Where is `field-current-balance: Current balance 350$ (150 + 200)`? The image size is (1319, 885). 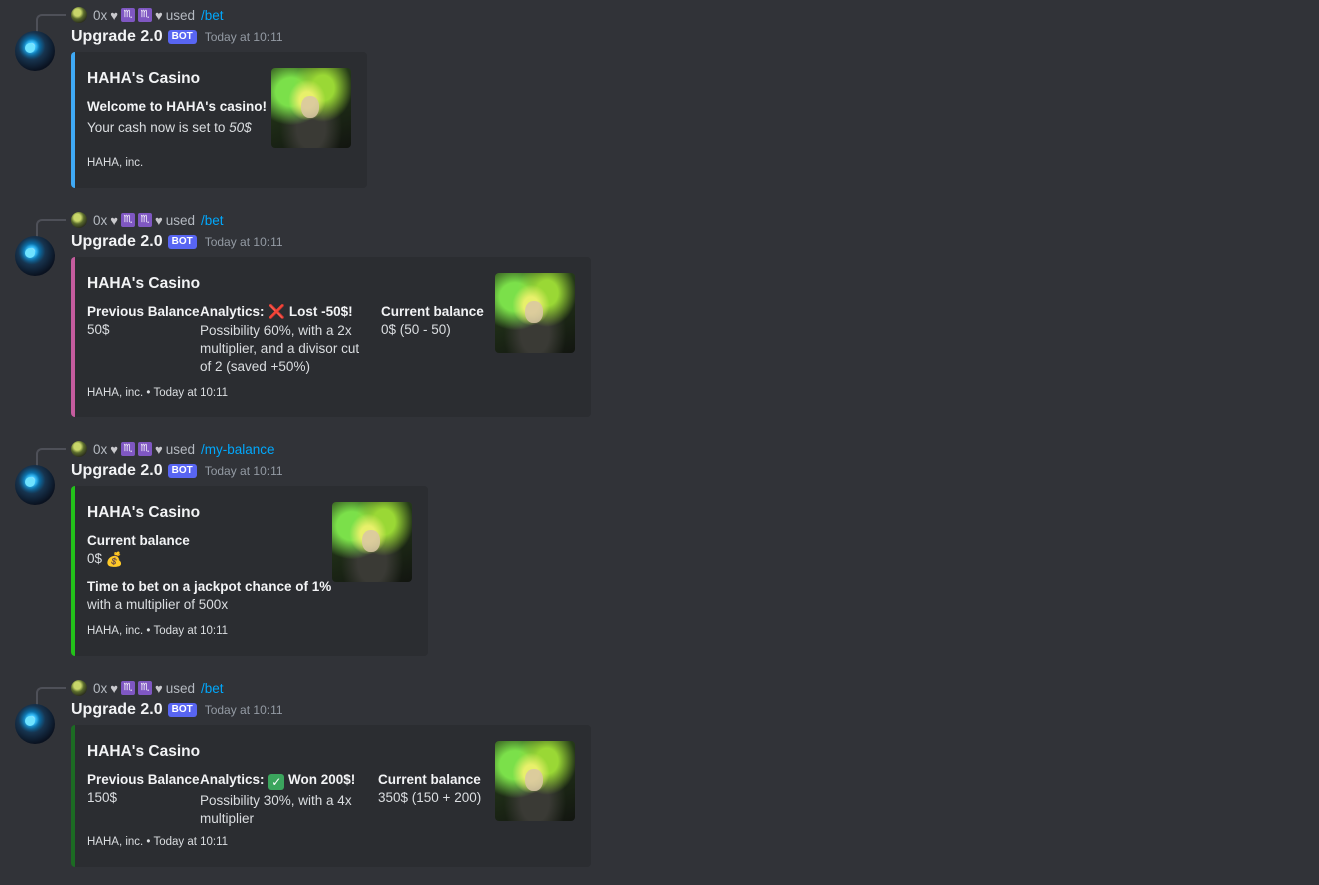 field-current-balance: Current balance 350$ (150 + 200) is located at coordinates (429, 789).